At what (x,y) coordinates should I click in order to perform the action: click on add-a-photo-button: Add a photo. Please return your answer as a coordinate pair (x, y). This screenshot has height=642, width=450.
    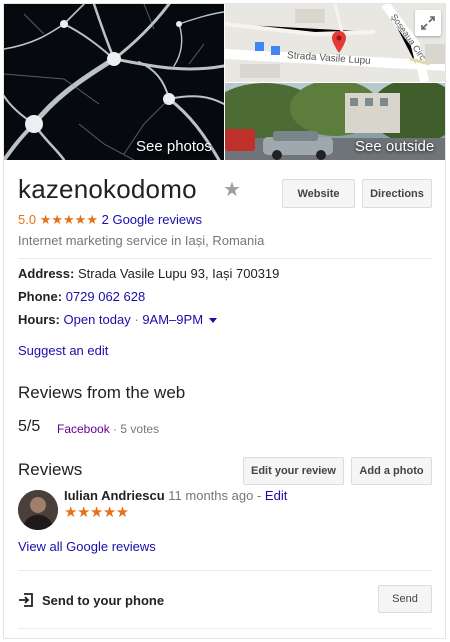
    Looking at the image, I should click on (391, 471).